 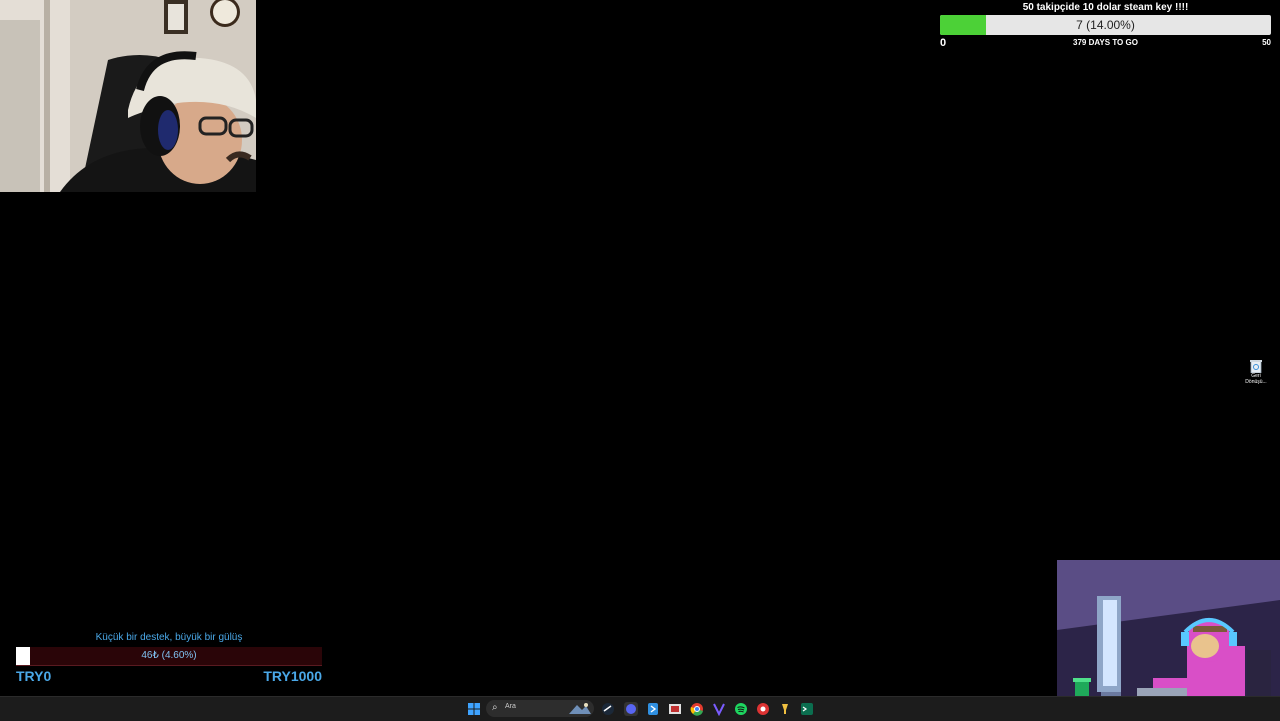 I want to click on follower-goal-progress-bar: 7 (14.00%), so click(x=1105, y=25).